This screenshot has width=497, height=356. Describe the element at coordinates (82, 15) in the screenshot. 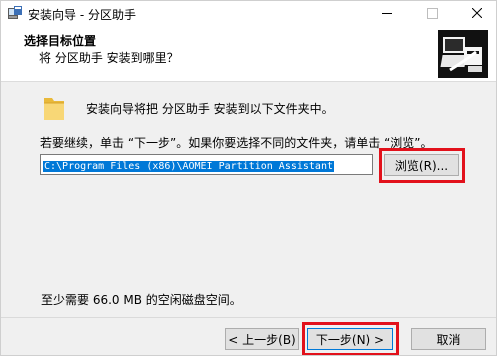

I see `window-title: 安装向导 - 分区助手` at that location.